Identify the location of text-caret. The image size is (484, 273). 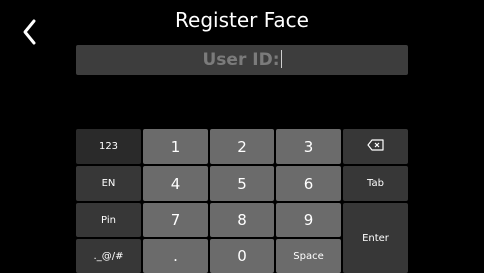
(281, 58).